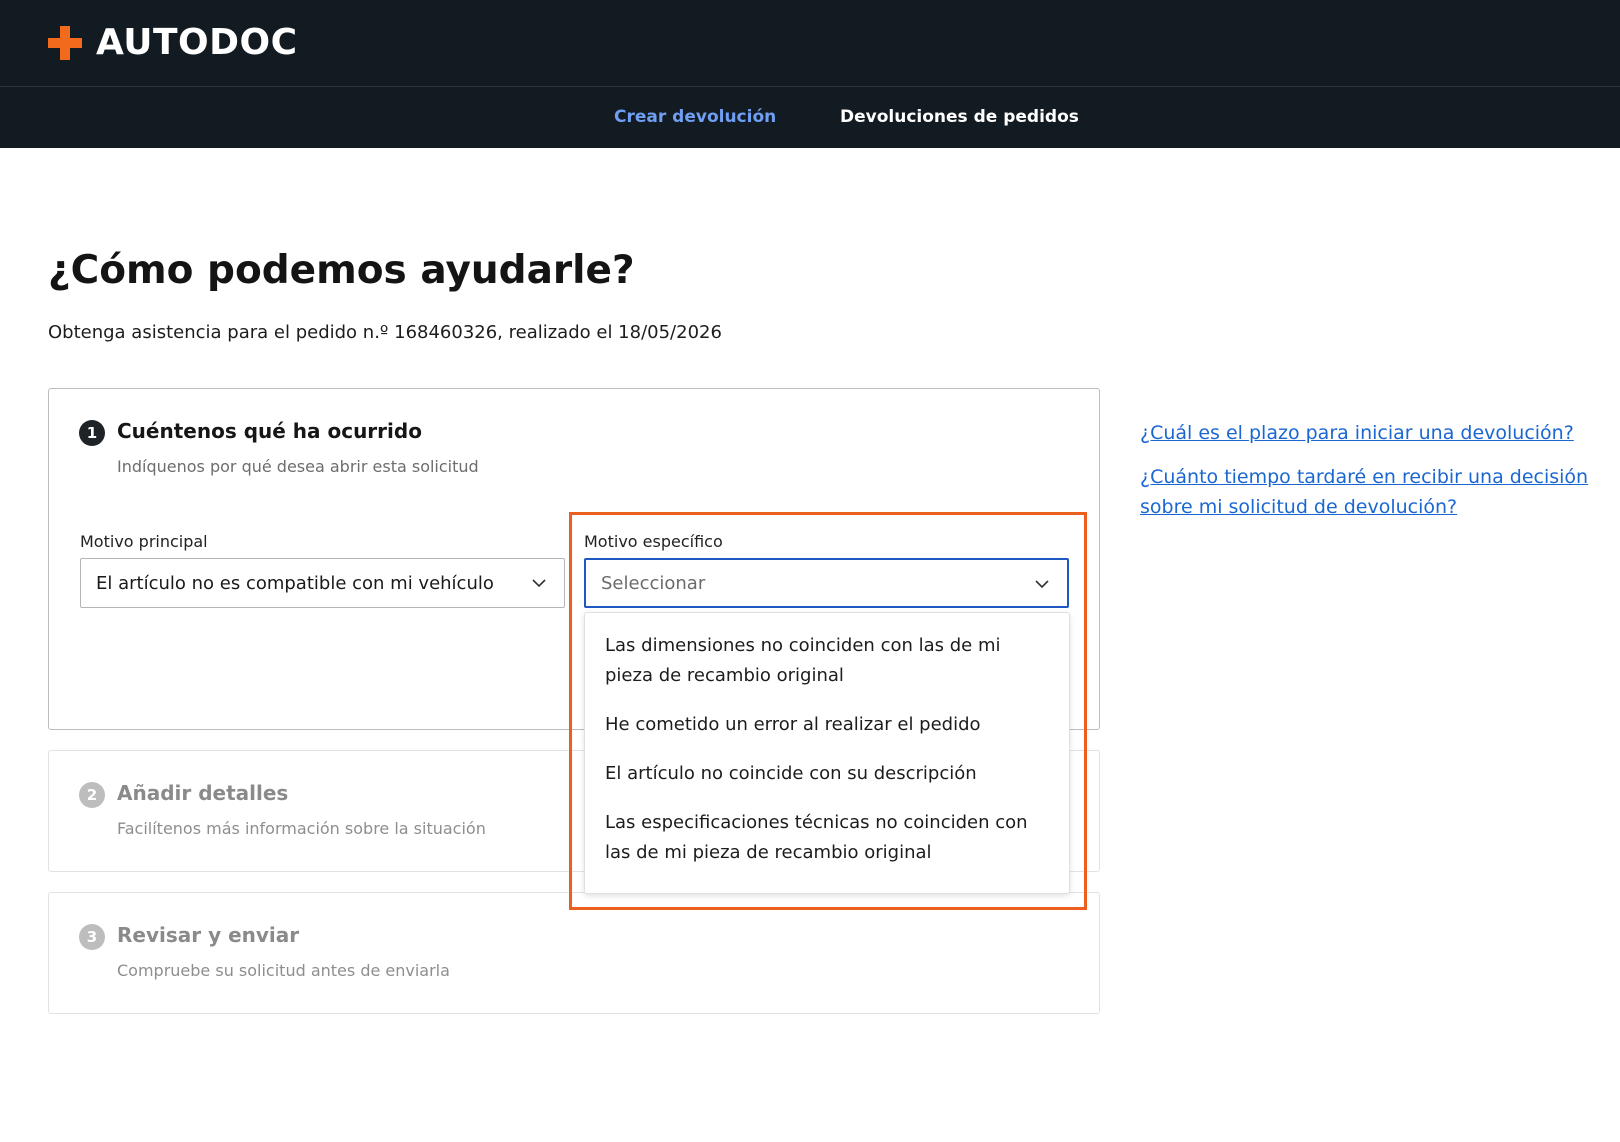 The image size is (1620, 1142). Describe the element at coordinates (283, 970) in the screenshot. I see `step-description: Compruebe su solicitud antes de enviarla` at that location.